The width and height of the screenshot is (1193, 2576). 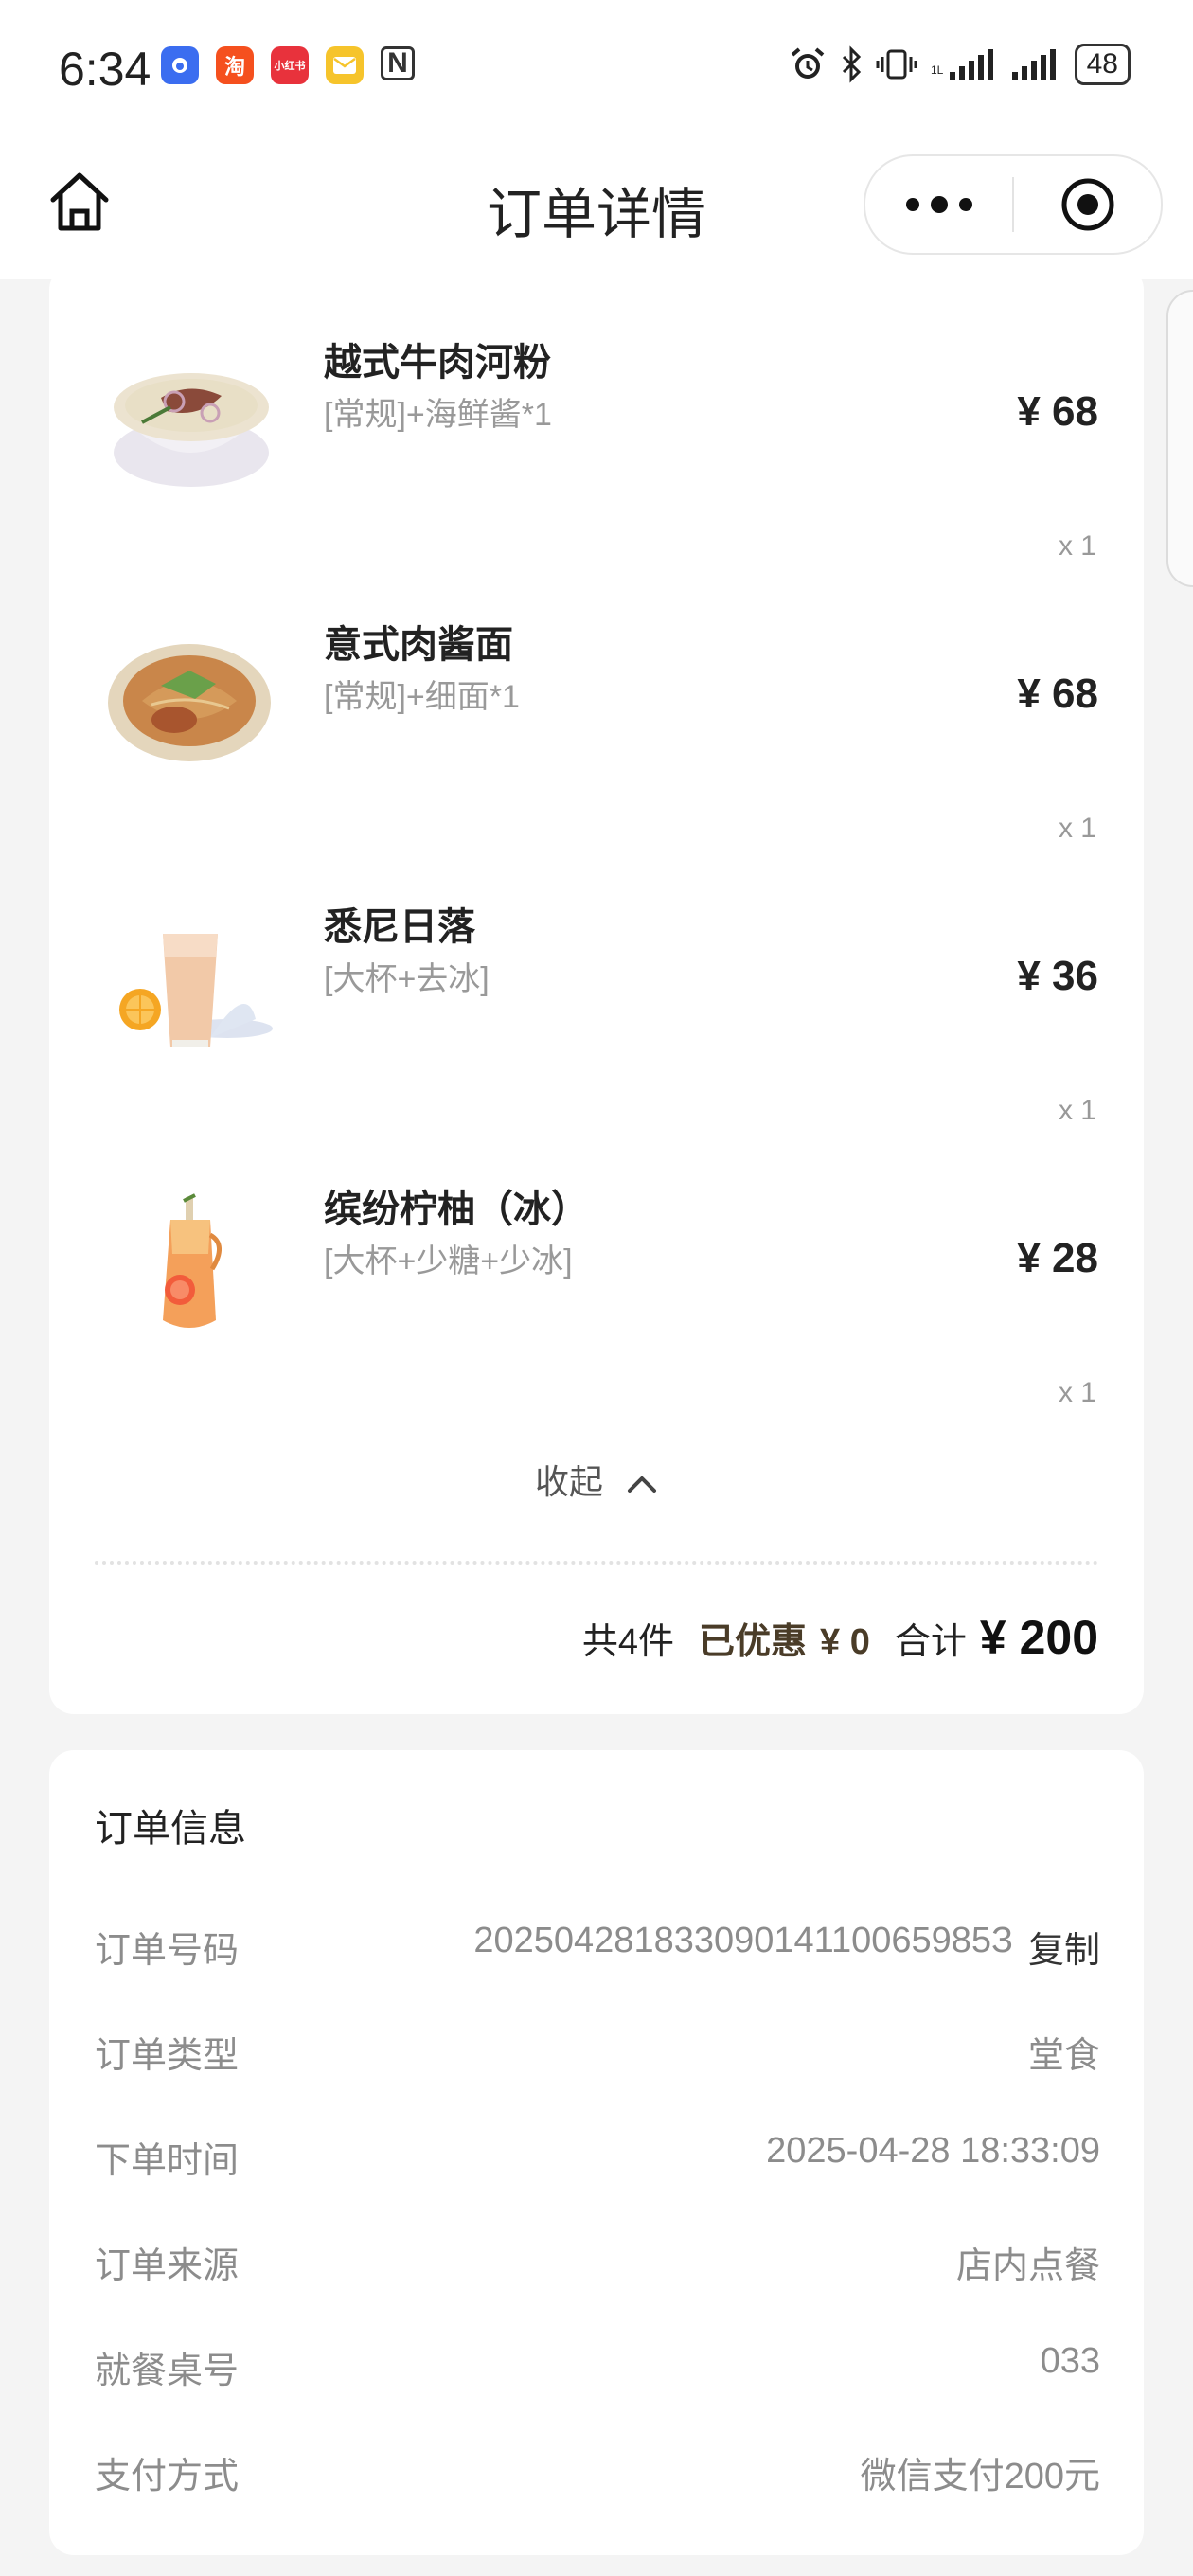 I want to click on item-count: 共4件, so click(x=628, y=1642).